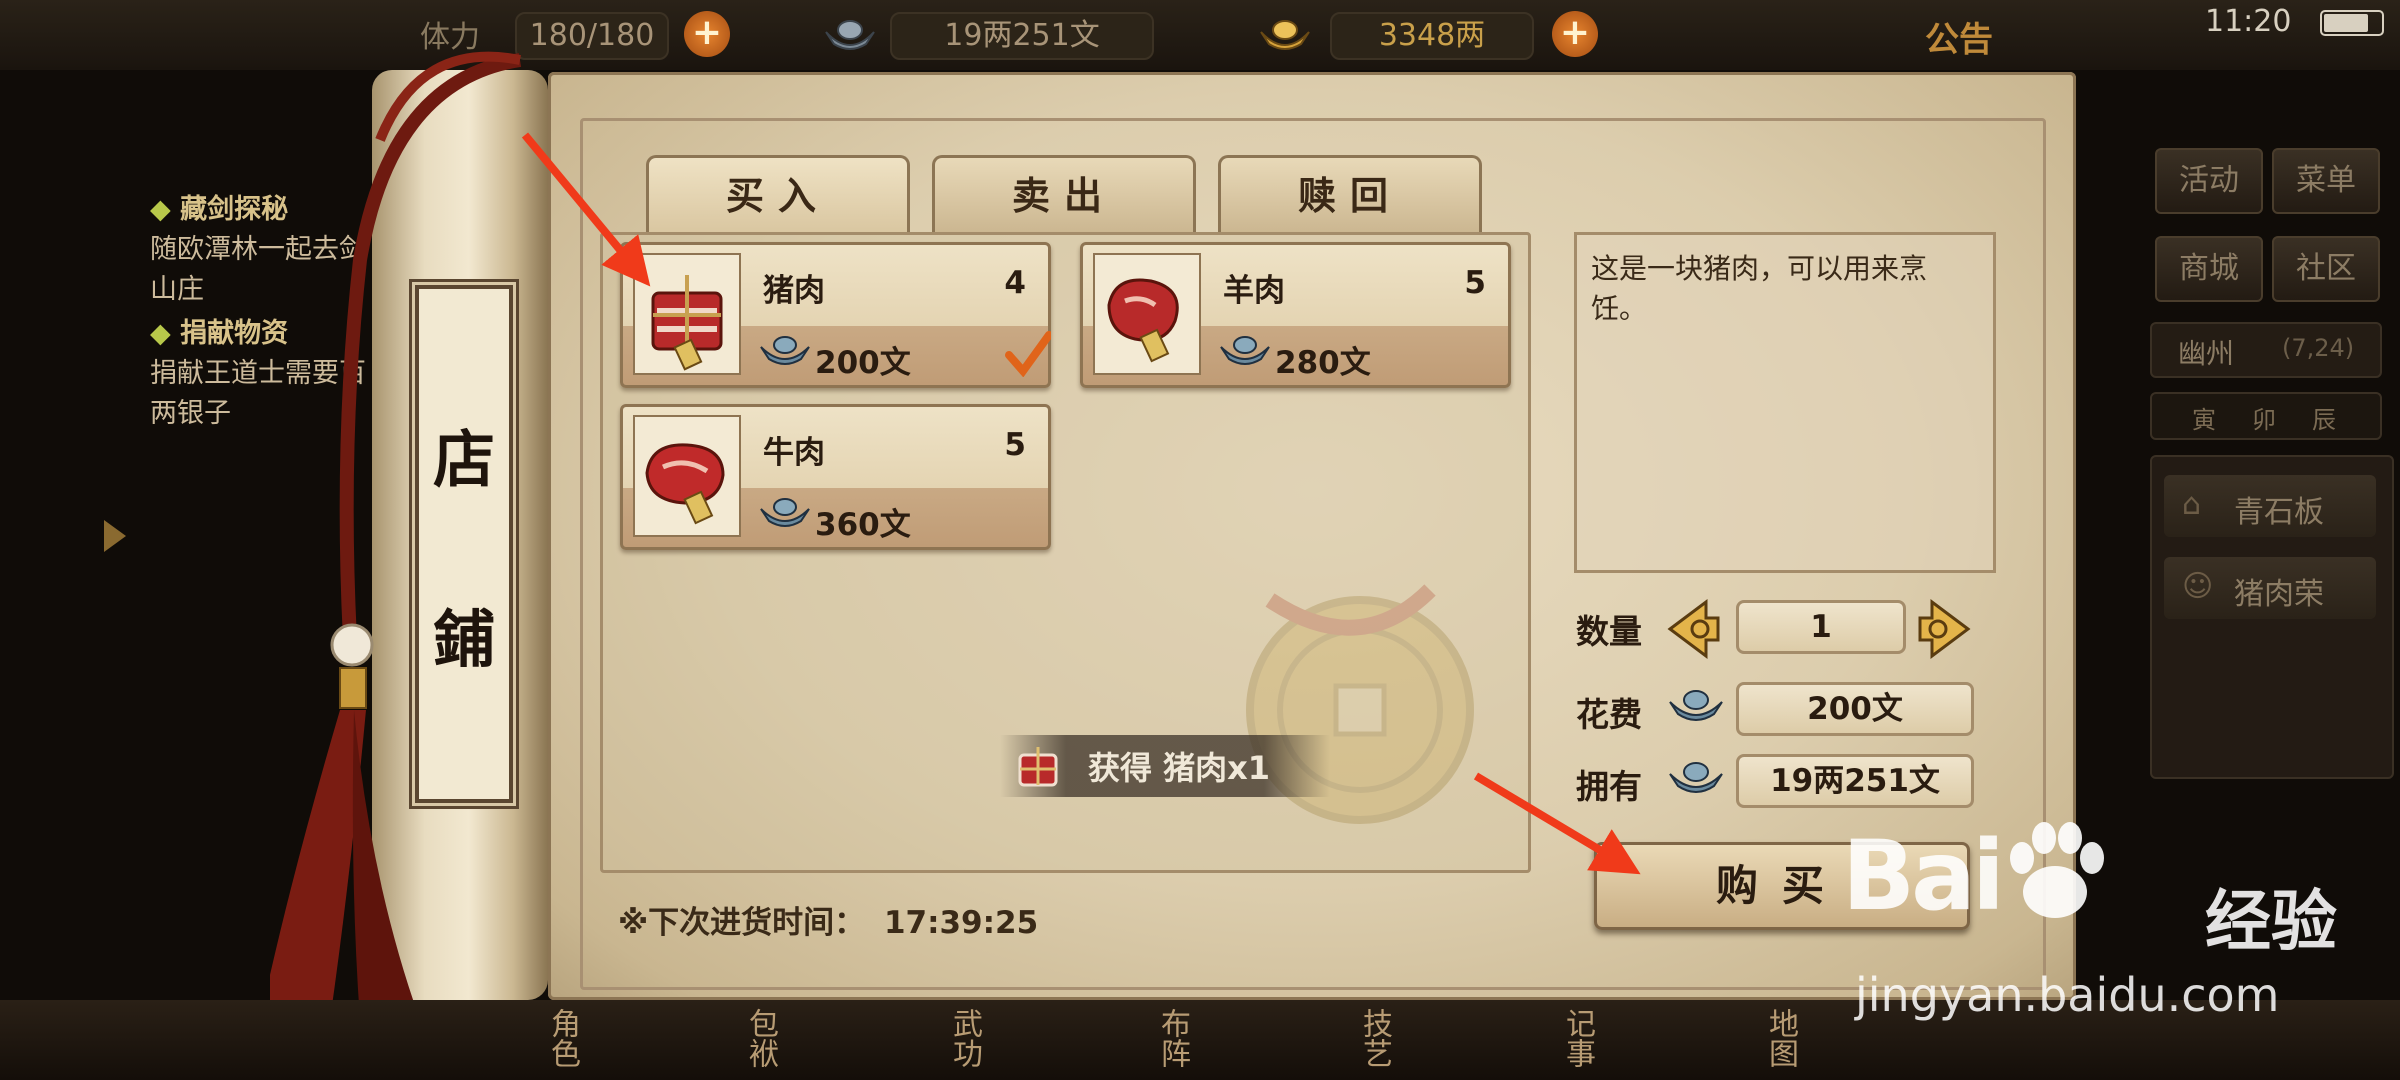  I want to click on nav-martial-arts: 武功, so click(964, 1038).